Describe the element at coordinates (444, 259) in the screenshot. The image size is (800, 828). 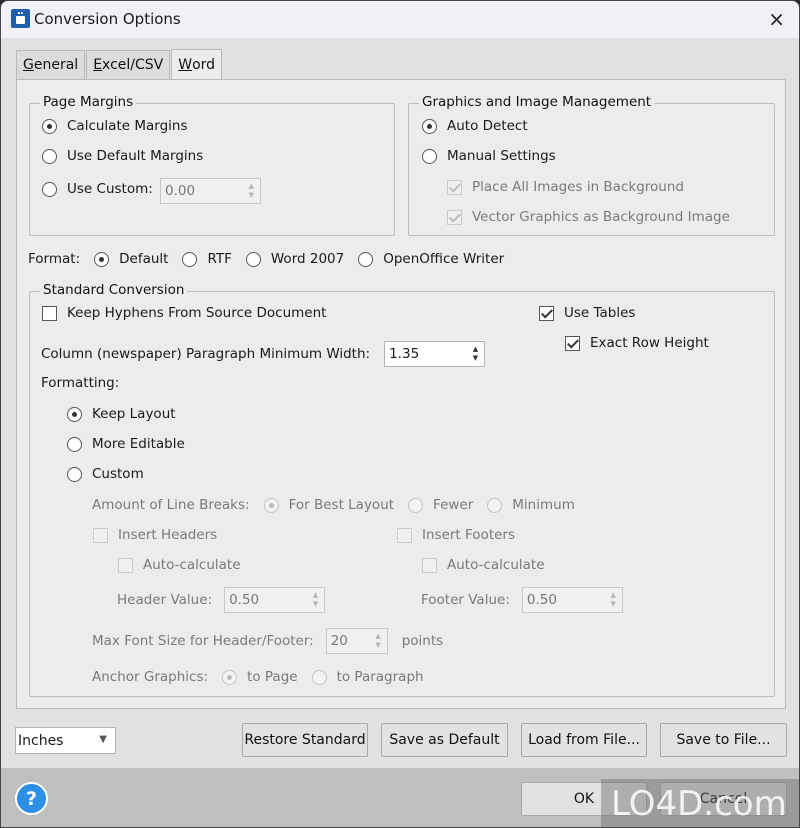
I see `format-openoffice-label: OpenOffice Writer` at that location.